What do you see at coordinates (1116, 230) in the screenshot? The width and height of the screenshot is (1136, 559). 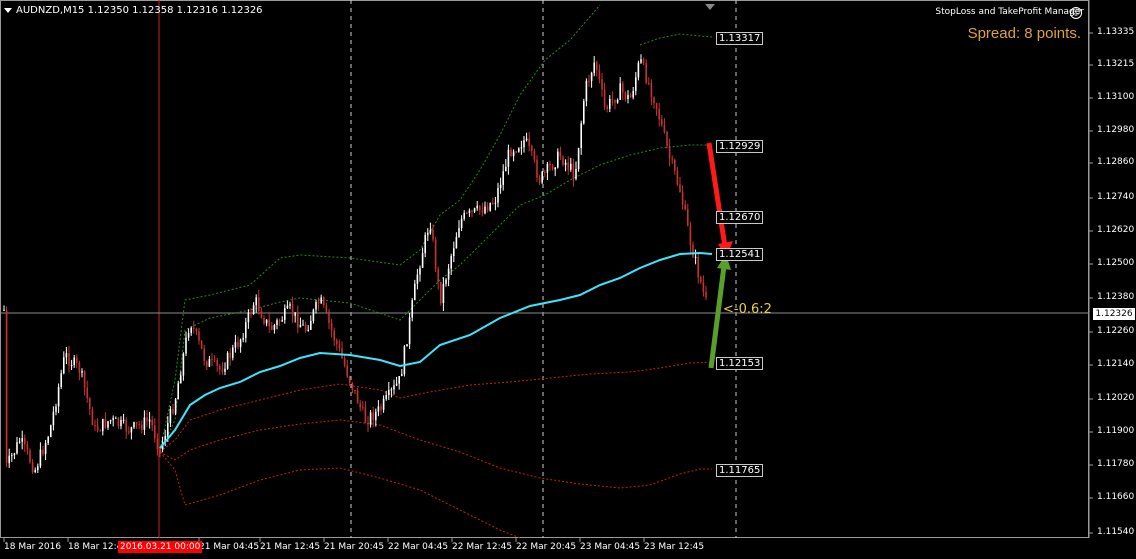 I see `price-axis-label: 1.12620` at bounding box center [1116, 230].